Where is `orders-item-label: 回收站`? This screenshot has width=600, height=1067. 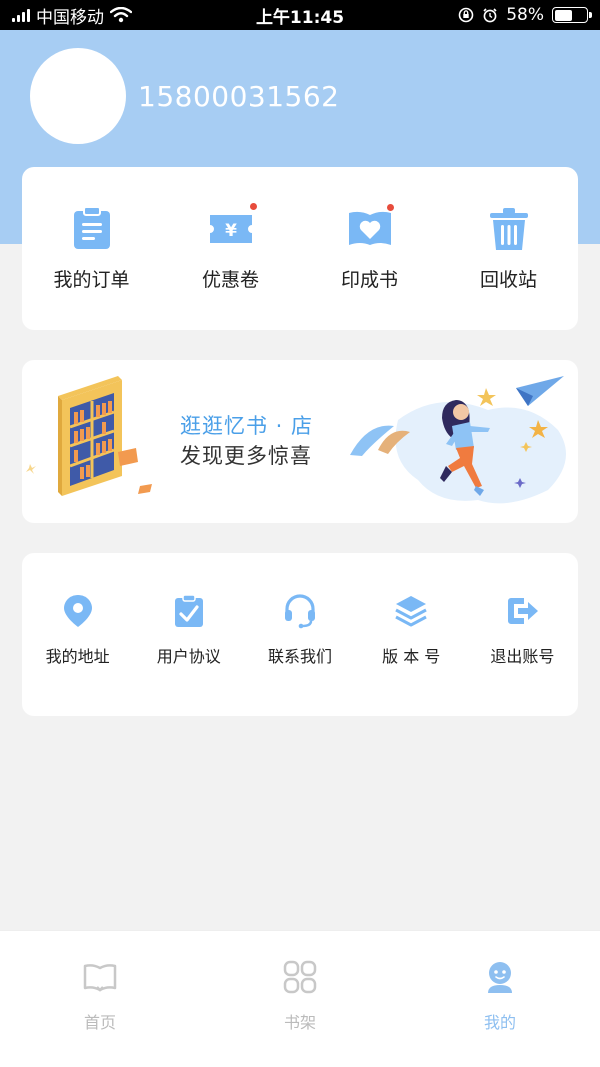
orders-item-label: 回收站 is located at coordinates (508, 280).